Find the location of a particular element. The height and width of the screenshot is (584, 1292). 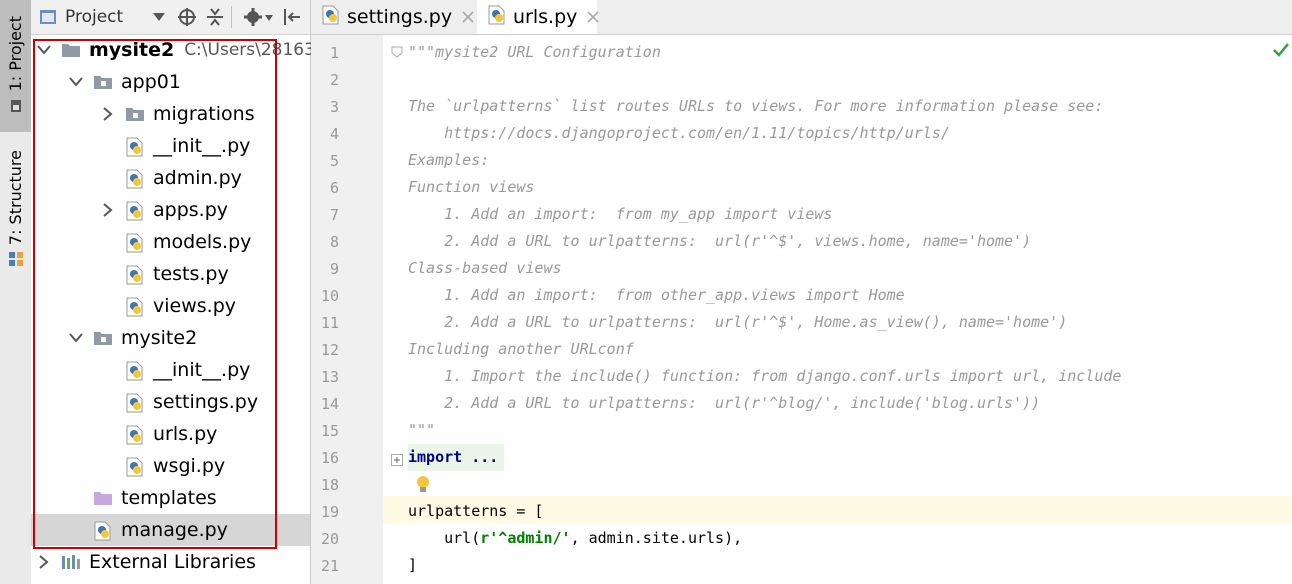

tree-item-label: app01 is located at coordinates (151, 82).